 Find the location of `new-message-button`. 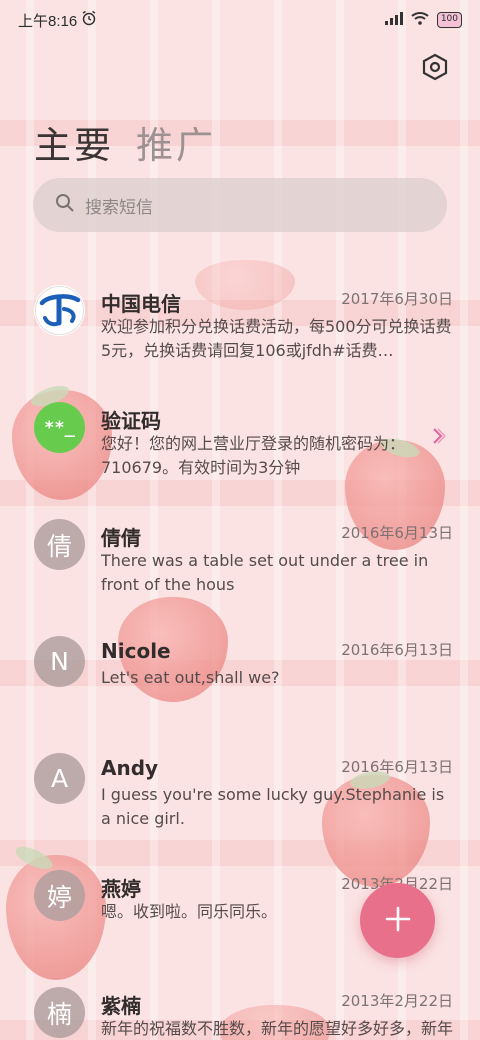

new-message-button is located at coordinates (397, 920).